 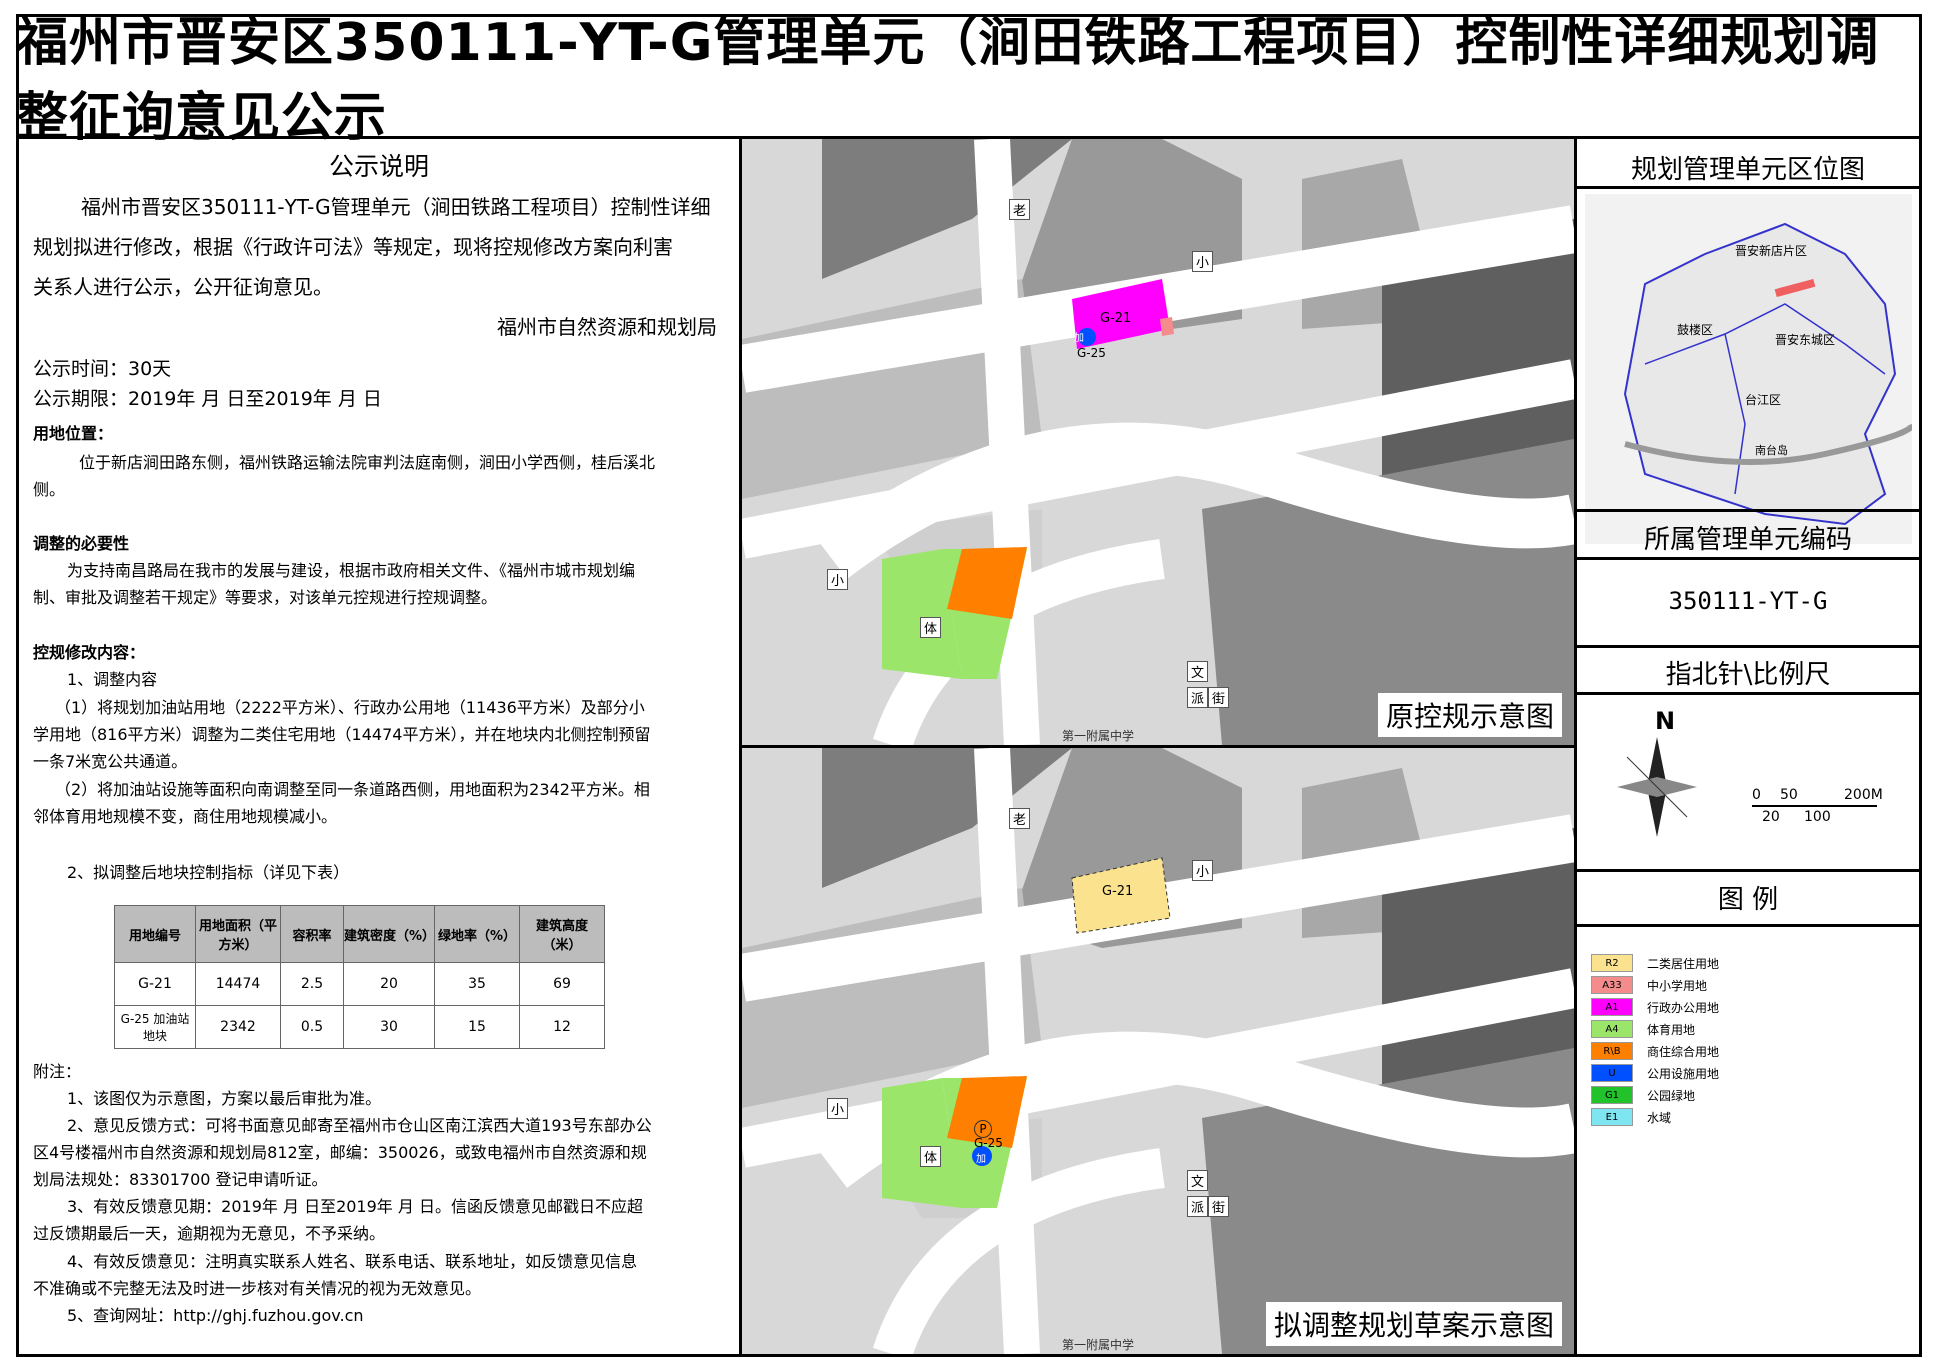 I want to click on item1-text4: （2）将加油站设施等面积向南调整至同一条道路西侧，用地面积为2342平方米。相, so click(x=352, y=789).